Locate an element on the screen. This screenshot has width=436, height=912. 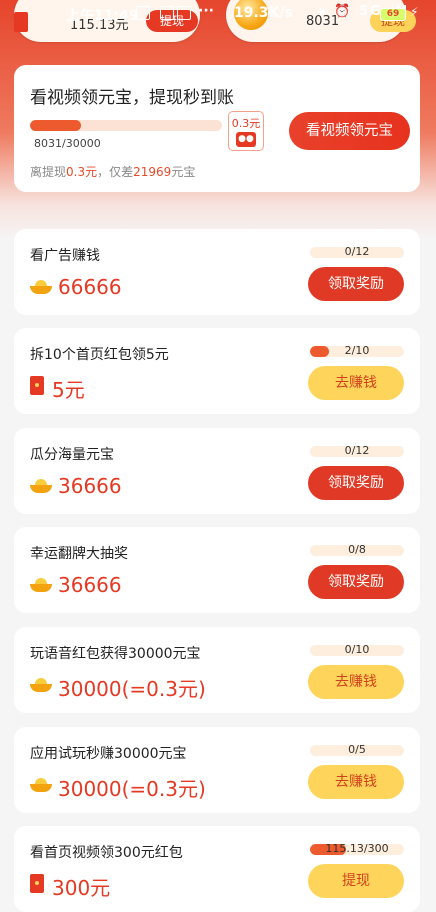
task-card: 看首页视频领300元红包 300元 115.13/300 提现 is located at coordinates (217, 869).